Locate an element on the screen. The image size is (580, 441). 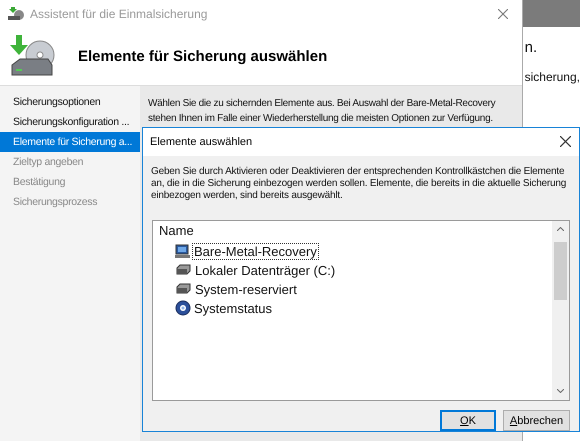
dialog-title: Elemente auswählen is located at coordinates (202, 142).